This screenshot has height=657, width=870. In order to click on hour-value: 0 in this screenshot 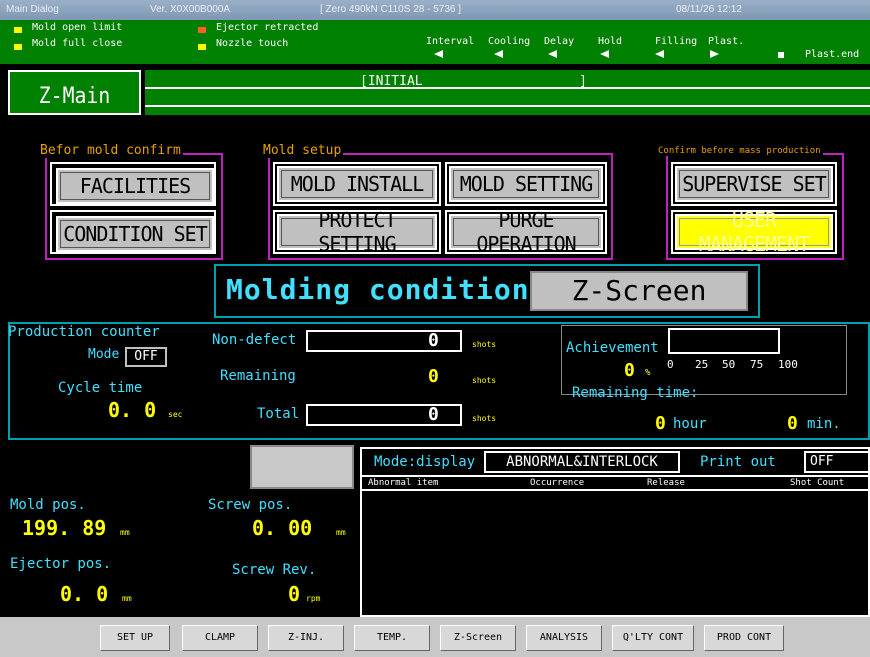, I will do `click(660, 423)`.